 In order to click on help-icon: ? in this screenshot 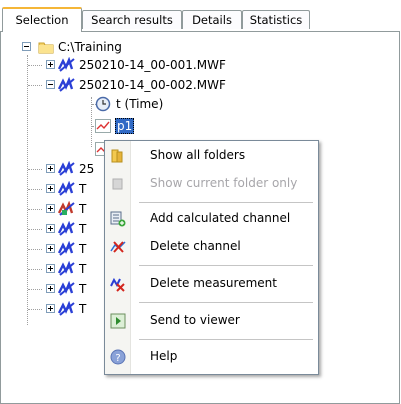, I will do `click(118, 357)`.